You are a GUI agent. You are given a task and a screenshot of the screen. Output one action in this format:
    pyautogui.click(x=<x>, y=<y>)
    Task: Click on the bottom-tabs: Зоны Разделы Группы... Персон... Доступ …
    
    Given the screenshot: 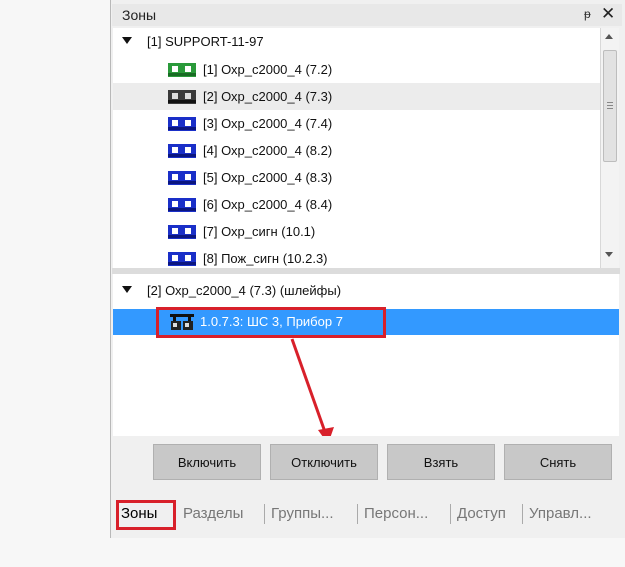 What is the action you would take?
    pyautogui.click(x=369, y=516)
    